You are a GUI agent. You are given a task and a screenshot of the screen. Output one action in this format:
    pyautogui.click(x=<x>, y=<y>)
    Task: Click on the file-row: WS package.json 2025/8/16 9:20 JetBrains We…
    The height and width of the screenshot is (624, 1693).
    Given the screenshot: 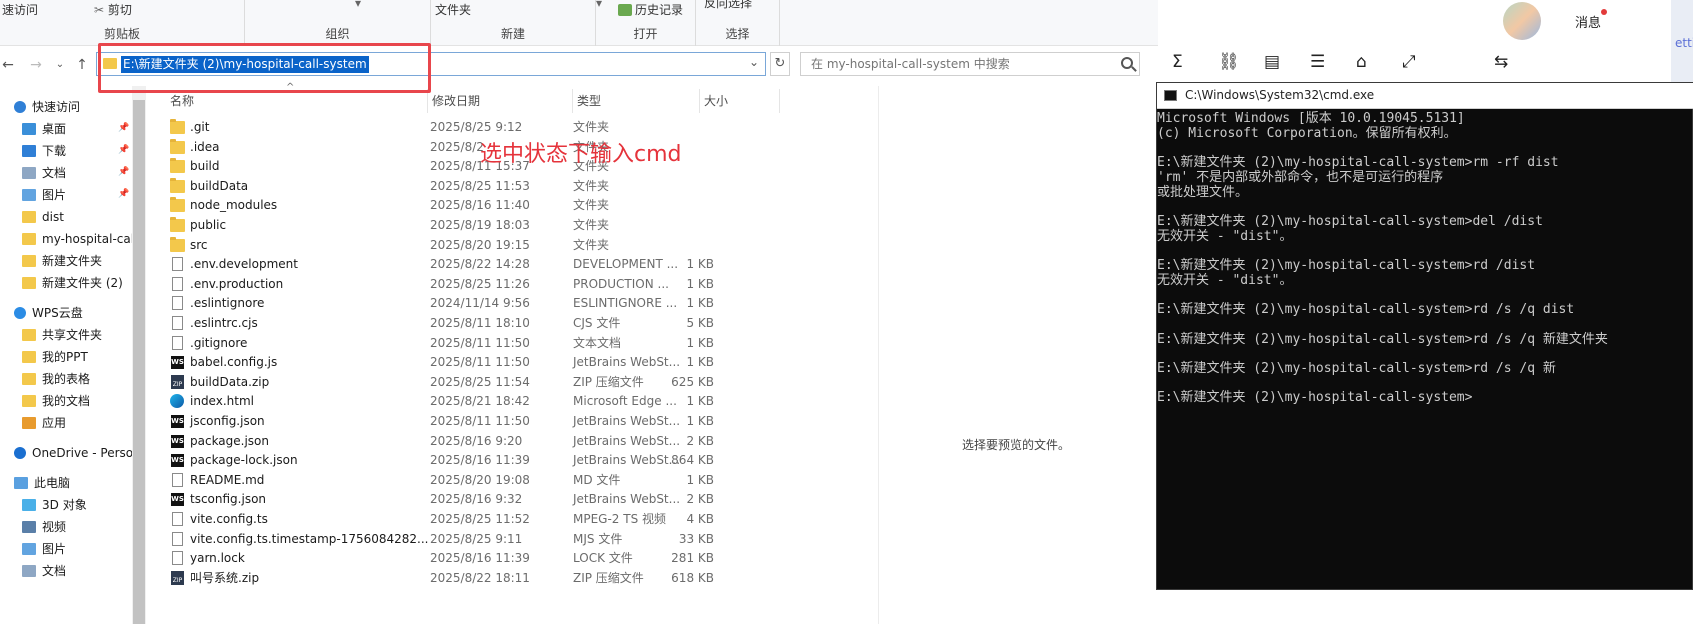 What is the action you would take?
    pyautogui.click(x=540, y=441)
    